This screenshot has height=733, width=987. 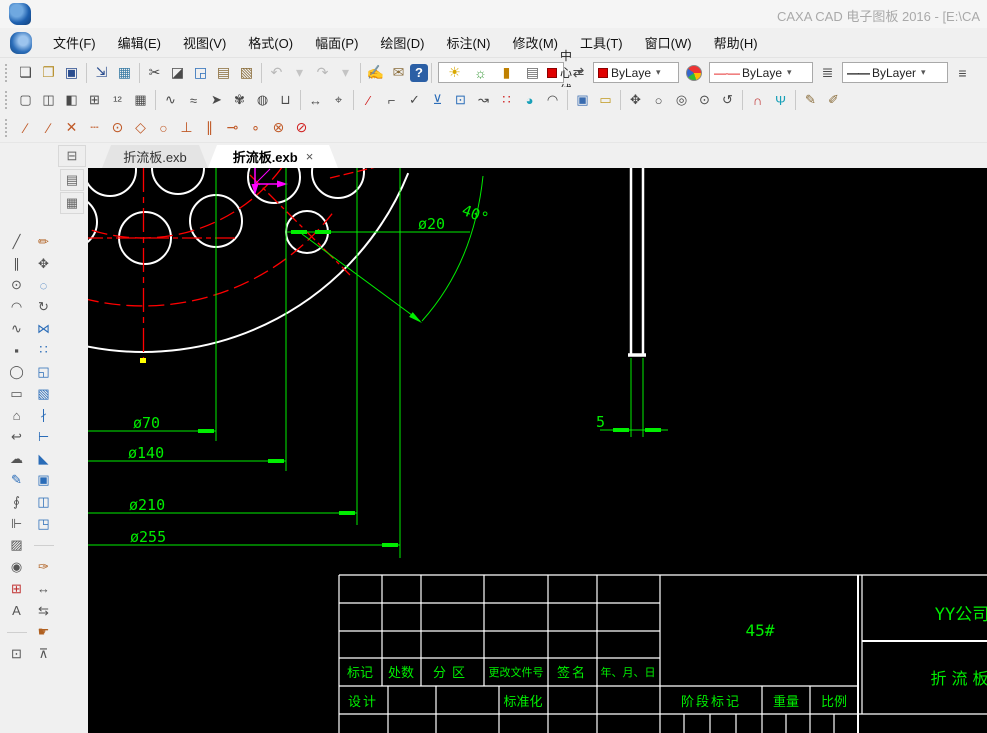 I want to click on chain-dim-icon: ↝, so click(x=483, y=100).